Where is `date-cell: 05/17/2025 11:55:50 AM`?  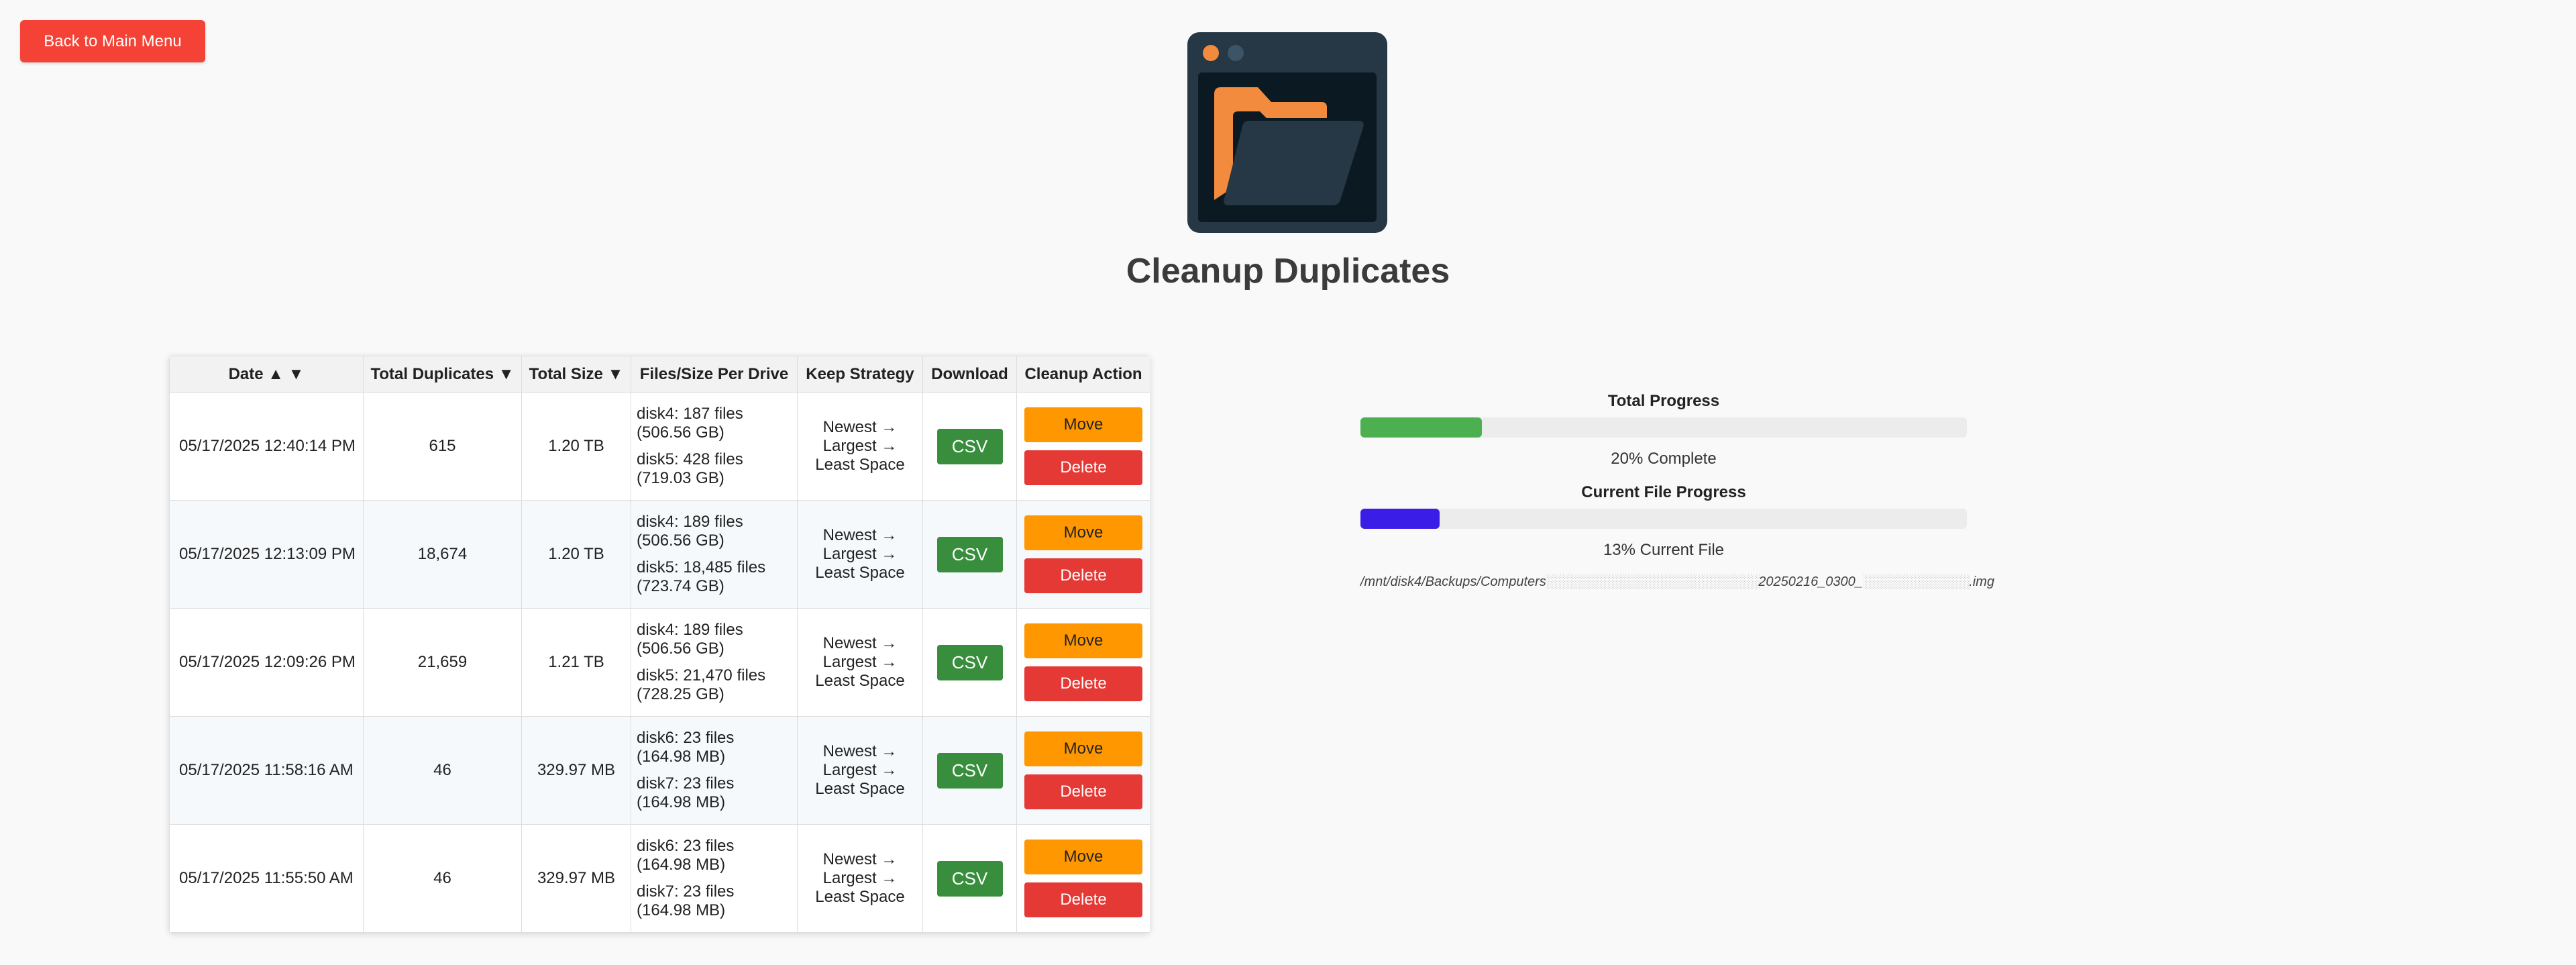
date-cell: 05/17/2025 11:55:50 AM is located at coordinates (266, 879).